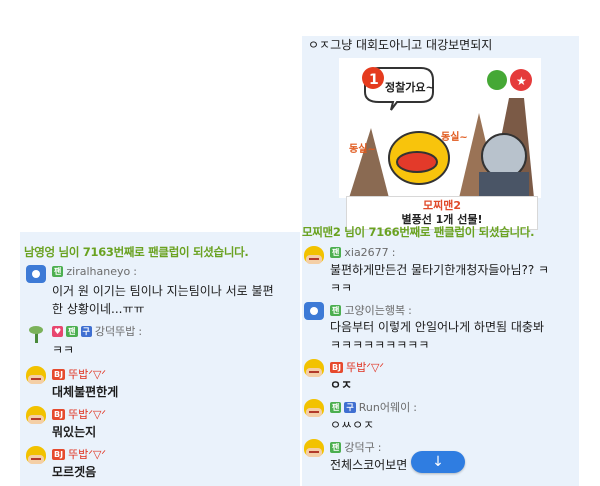  Describe the element at coordinates (136, 252) in the screenshot. I see `fanclub-system-message: 남영엉 님이 7163번째로 팬클럽이 되셨습니다.` at that location.